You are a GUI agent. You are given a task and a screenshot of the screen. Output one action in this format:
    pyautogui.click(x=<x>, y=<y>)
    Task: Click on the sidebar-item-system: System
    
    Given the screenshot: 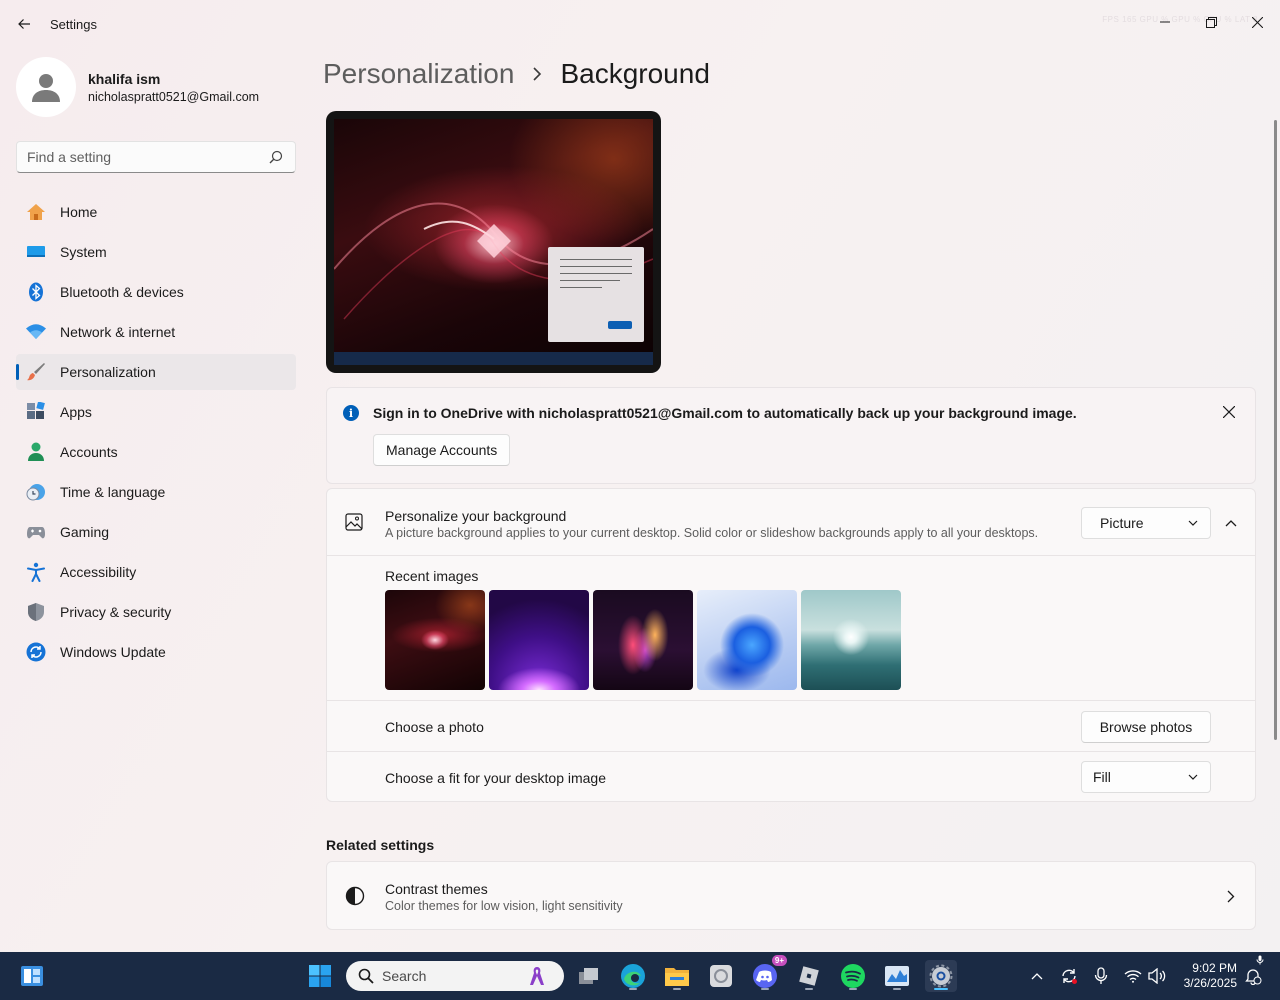 What is the action you would take?
    pyautogui.click(x=156, y=252)
    